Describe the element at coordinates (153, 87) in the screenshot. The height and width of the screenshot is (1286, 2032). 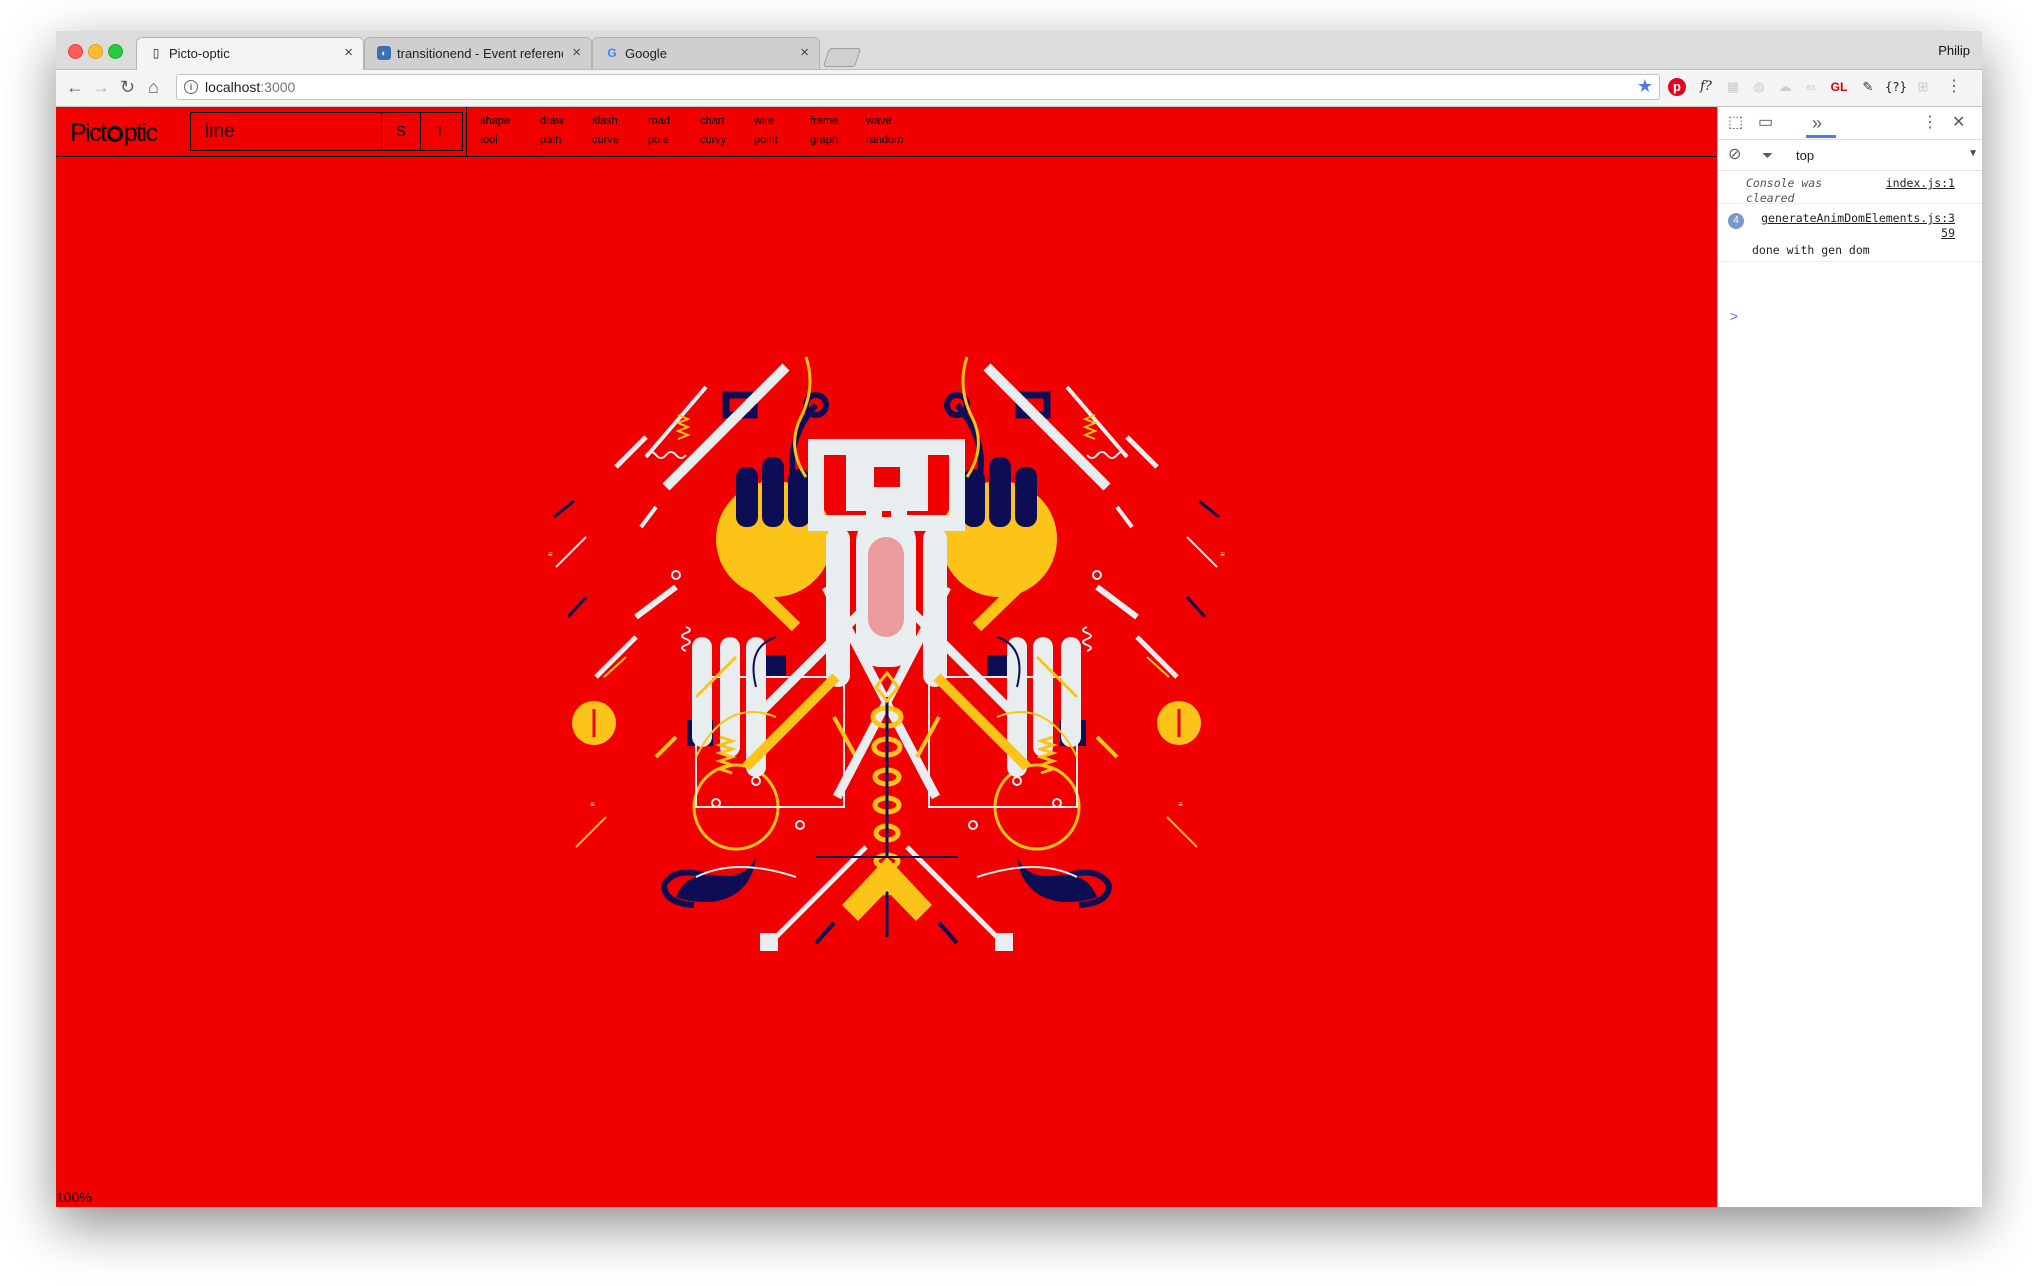
I see `home-icon: ⌂` at that location.